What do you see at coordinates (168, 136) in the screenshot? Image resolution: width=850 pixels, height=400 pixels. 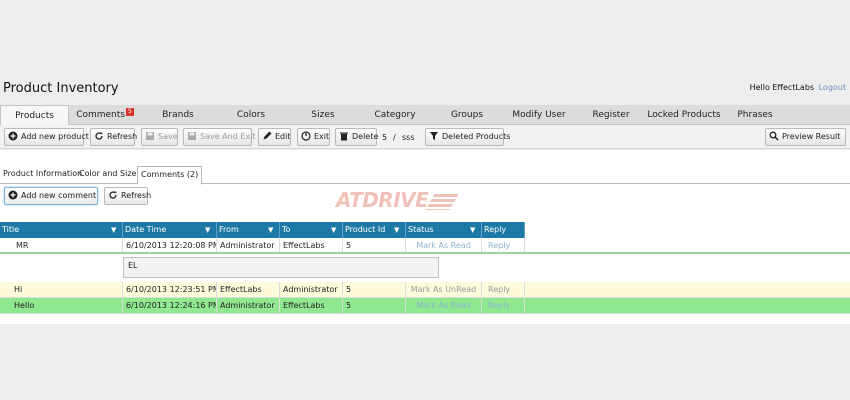 I see `button-label: Save` at bounding box center [168, 136].